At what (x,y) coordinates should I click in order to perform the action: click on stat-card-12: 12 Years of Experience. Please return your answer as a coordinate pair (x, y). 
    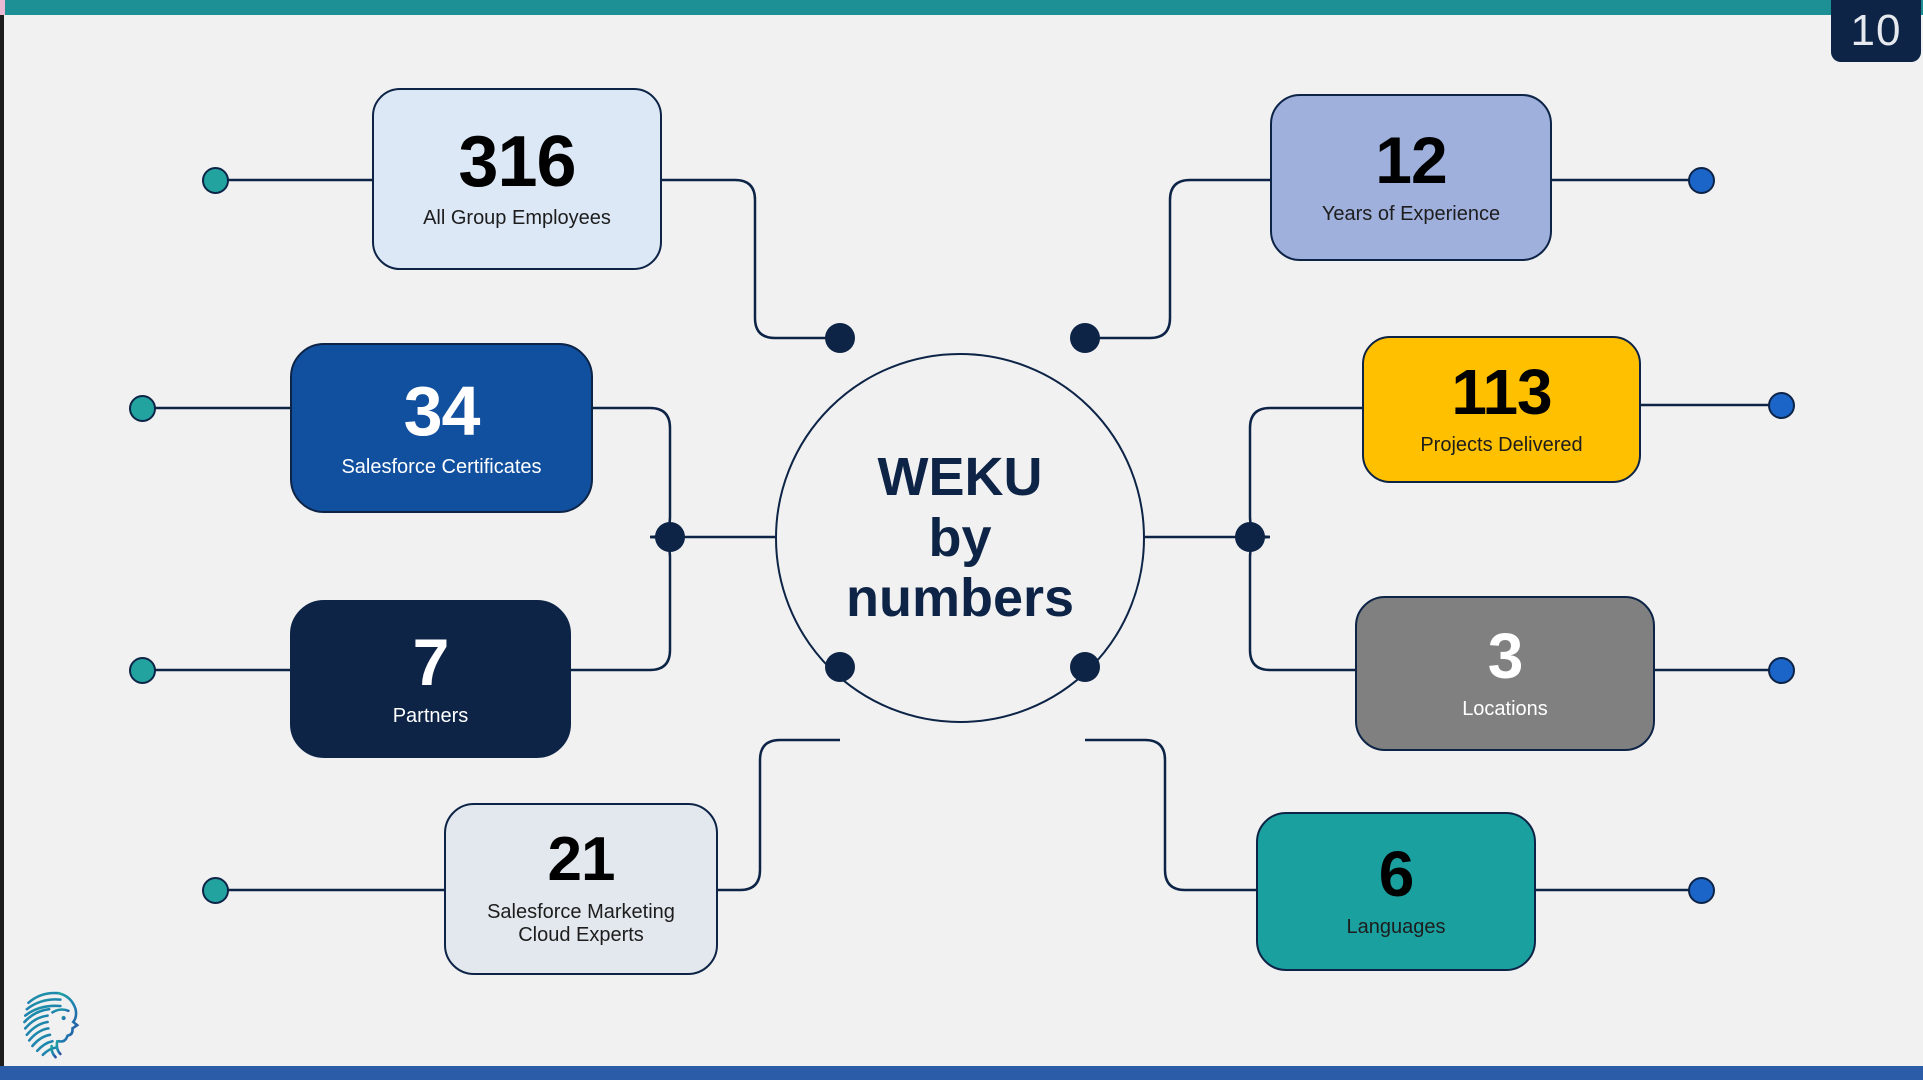
    Looking at the image, I should click on (1411, 177).